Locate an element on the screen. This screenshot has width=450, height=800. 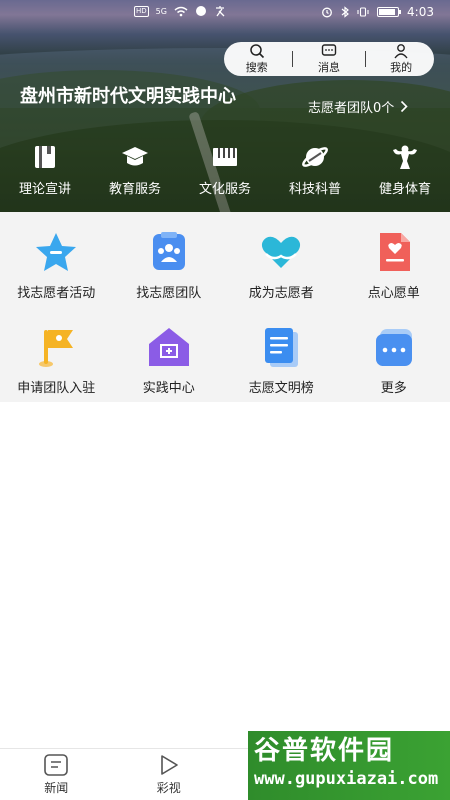
chevron-right-icon is located at coordinates (404, 106).